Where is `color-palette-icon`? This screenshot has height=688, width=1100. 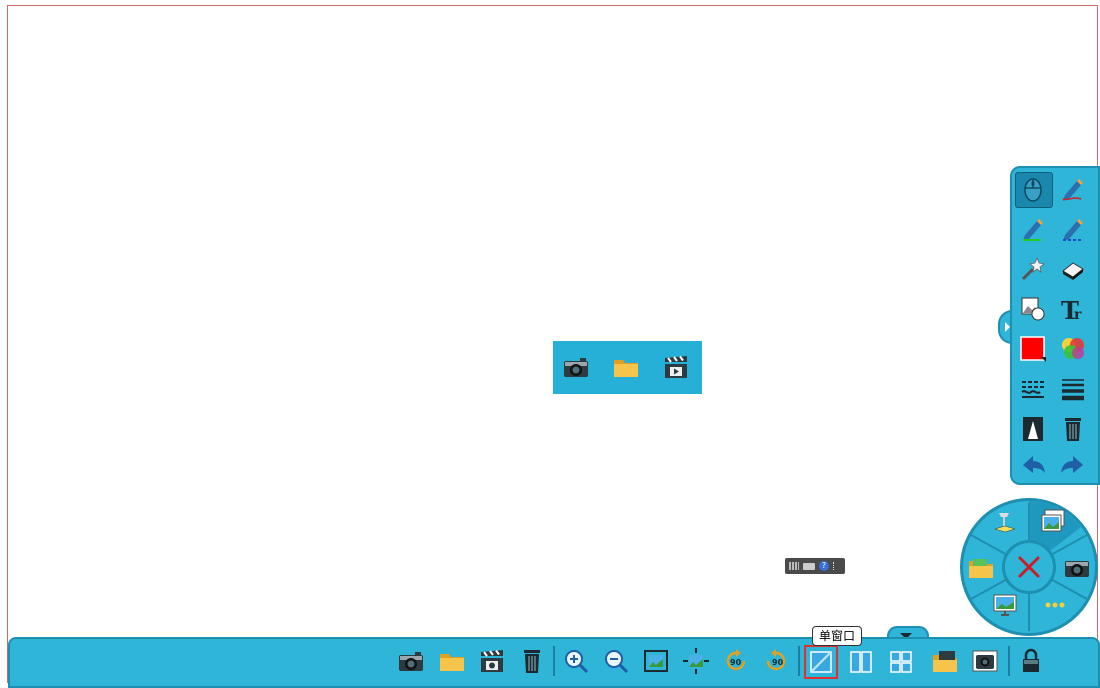
color-palette-icon is located at coordinates (1073, 349).